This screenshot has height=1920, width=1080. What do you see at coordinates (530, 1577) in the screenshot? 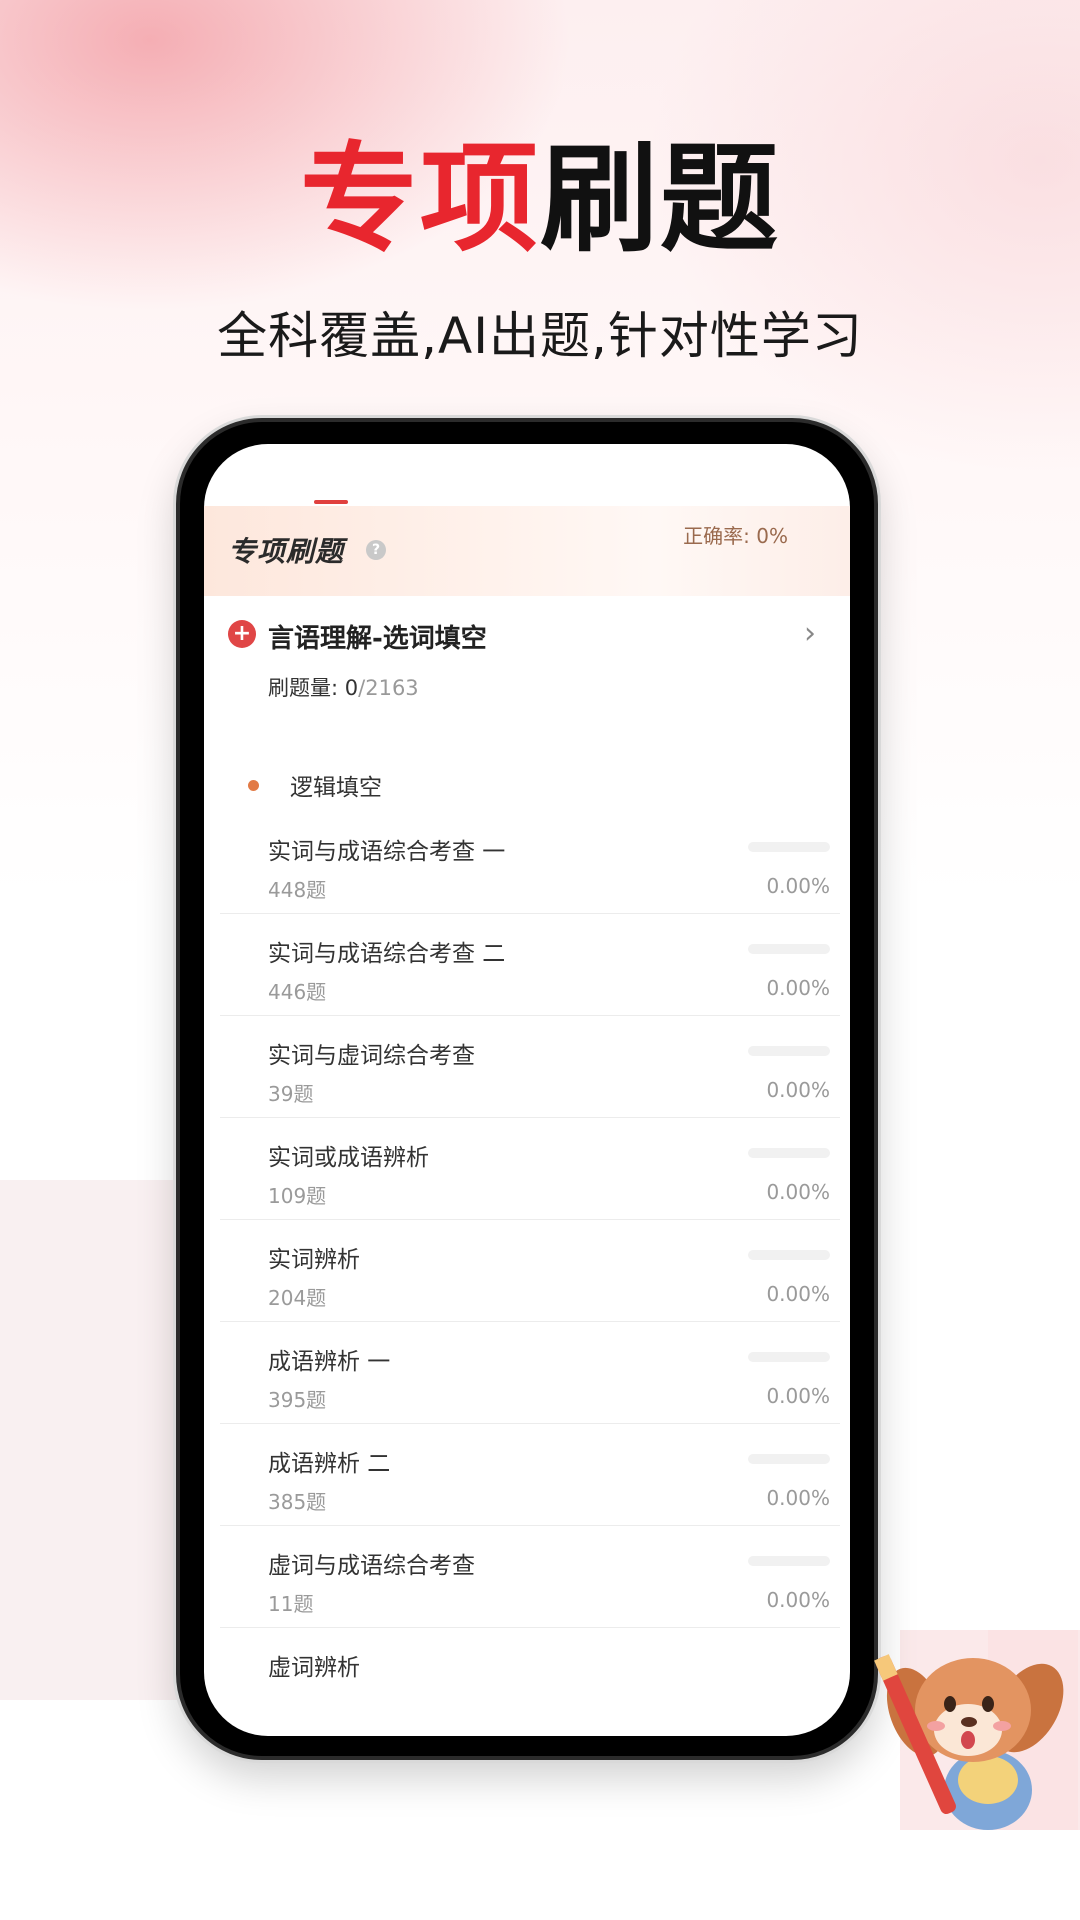
I see `list-item: 虚词与成语综合考查 11题 0.00%` at bounding box center [530, 1577].